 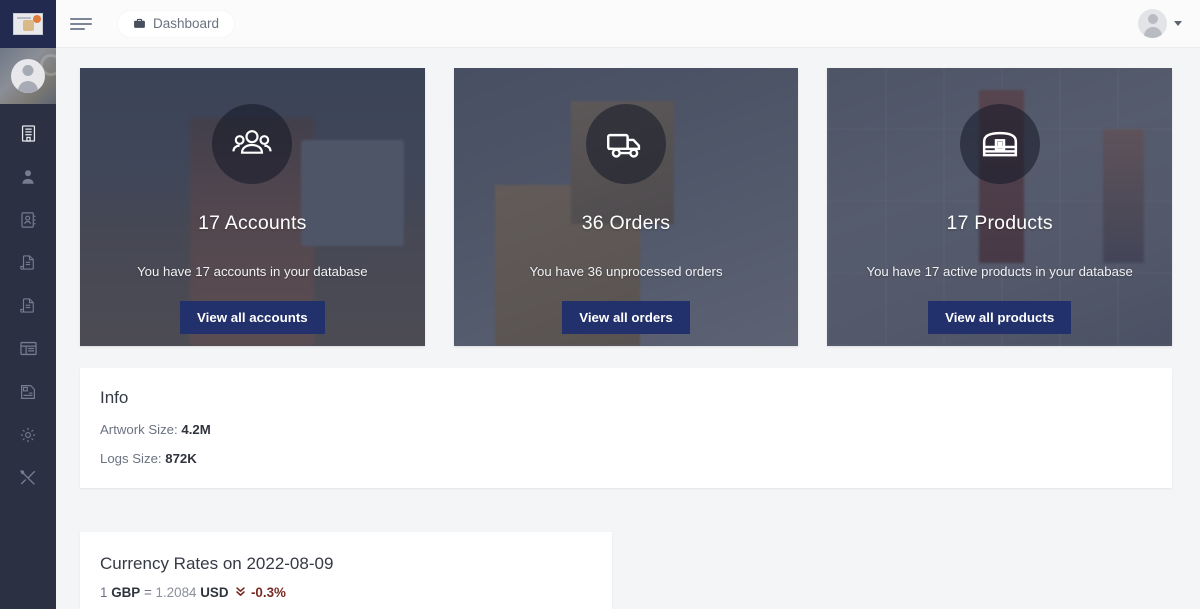 I want to click on gear-icon, so click(x=28, y=435).